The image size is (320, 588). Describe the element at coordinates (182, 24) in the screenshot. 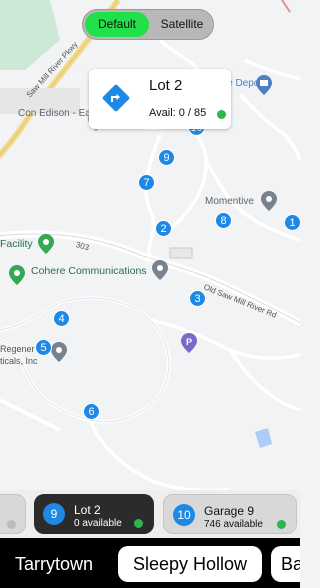

I see `map-type-satellite: Satellite` at that location.